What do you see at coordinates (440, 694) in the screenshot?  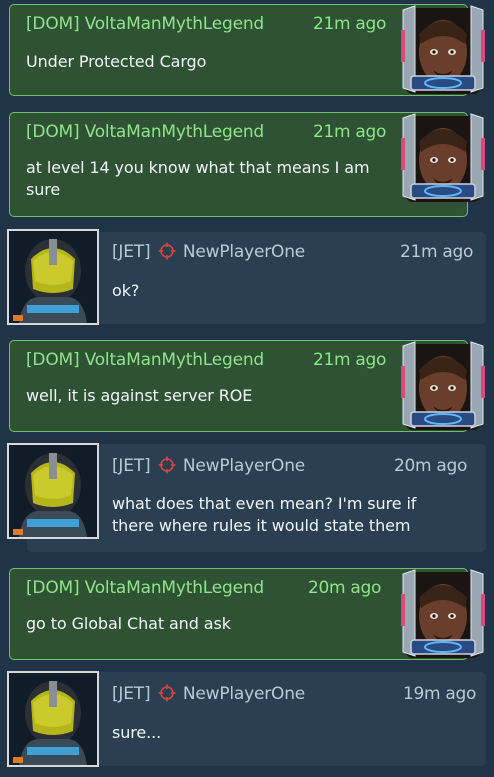 I see `timestamp: 19m ago` at bounding box center [440, 694].